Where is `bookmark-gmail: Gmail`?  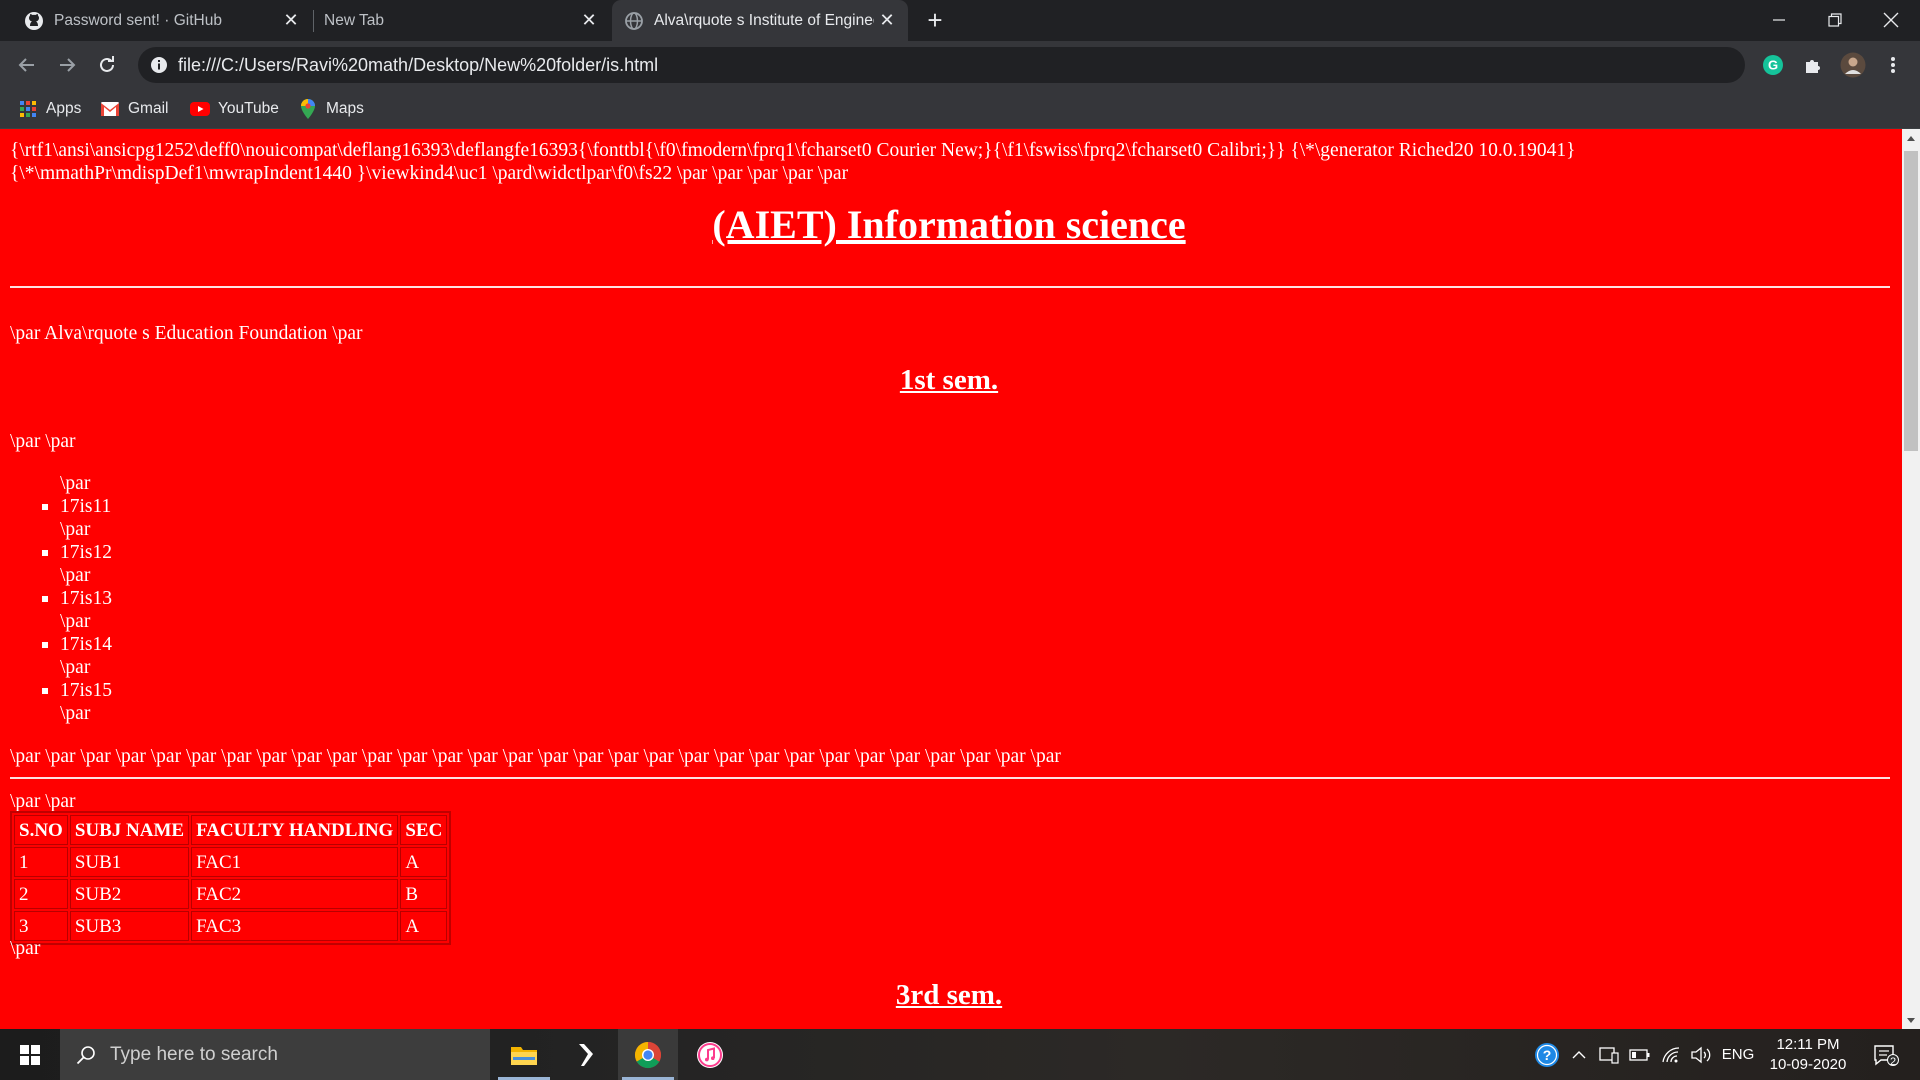
bookmark-gmail: Gmail is located at coordinates (134, 108).